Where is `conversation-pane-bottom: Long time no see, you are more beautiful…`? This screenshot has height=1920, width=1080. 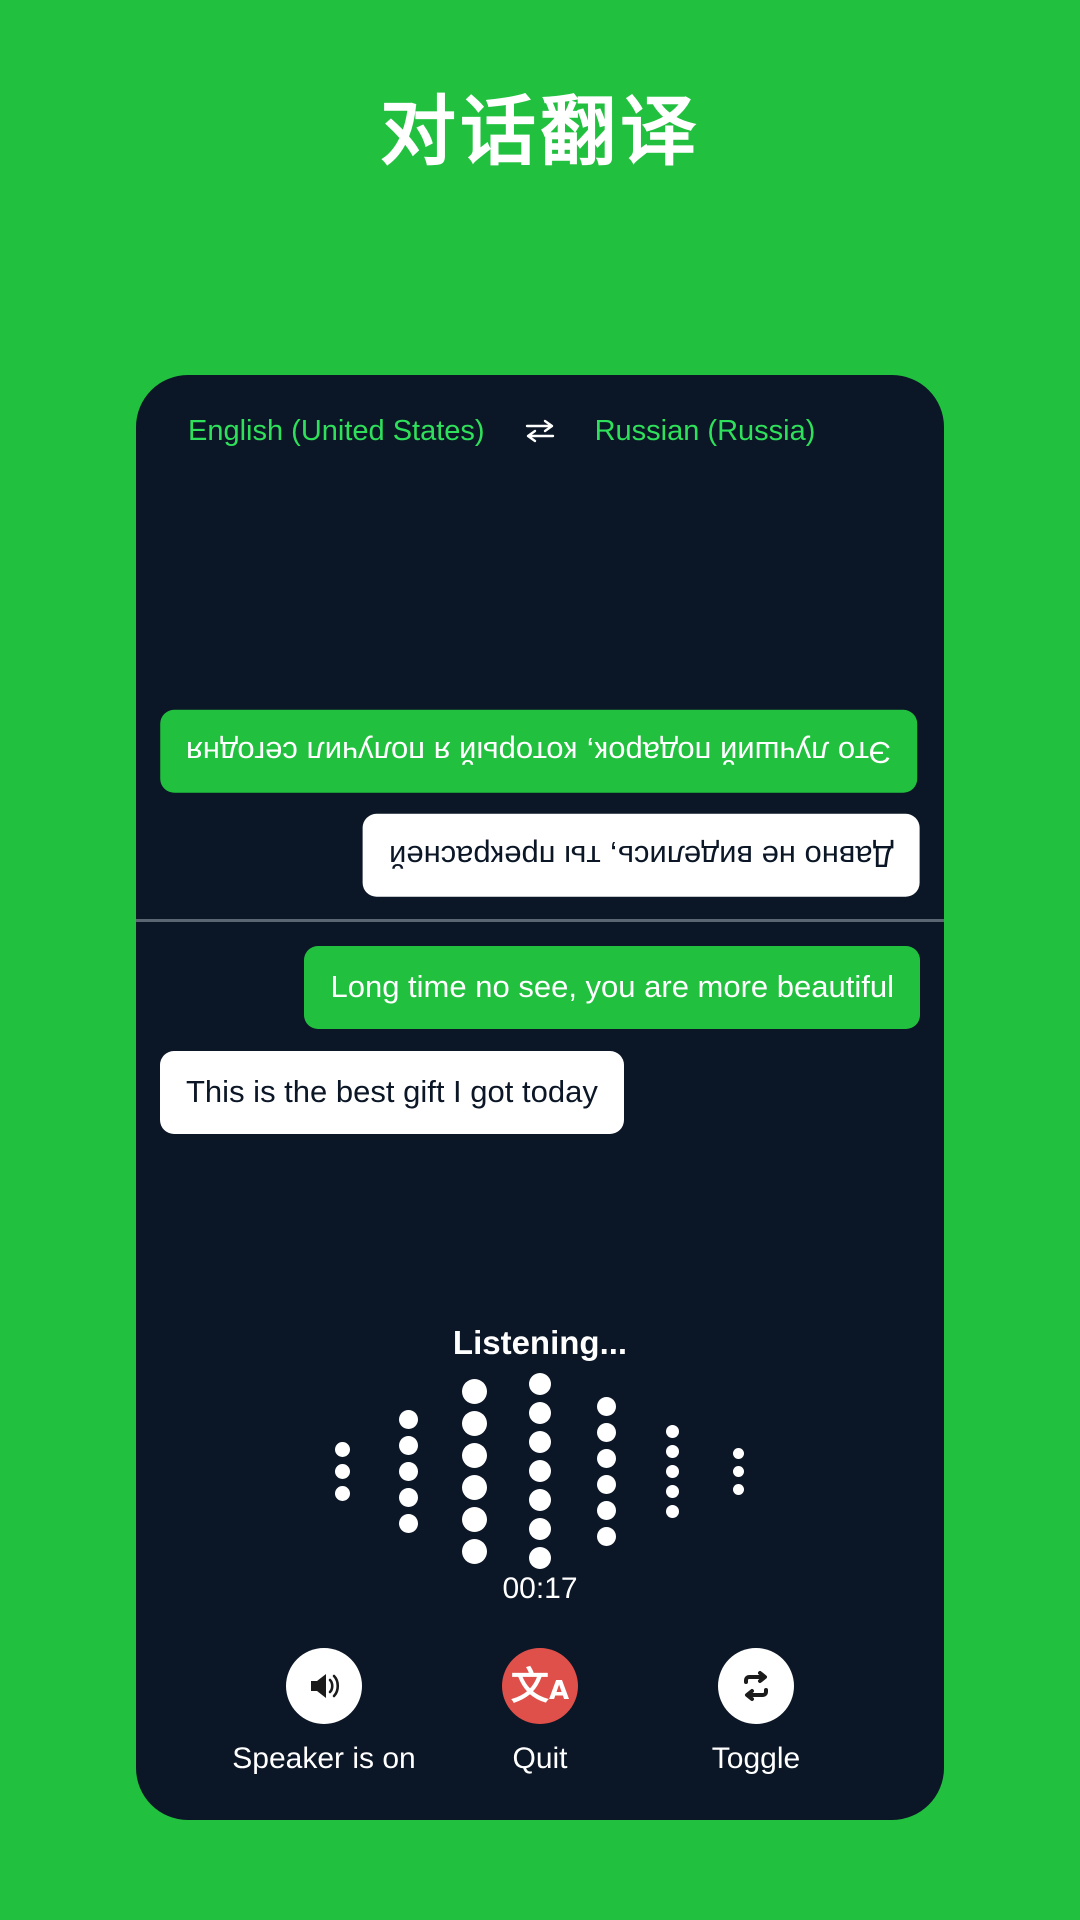
conversation-pane-bottom: Long time no see, you are more beautiful… is located at coordinates (540, 1097).